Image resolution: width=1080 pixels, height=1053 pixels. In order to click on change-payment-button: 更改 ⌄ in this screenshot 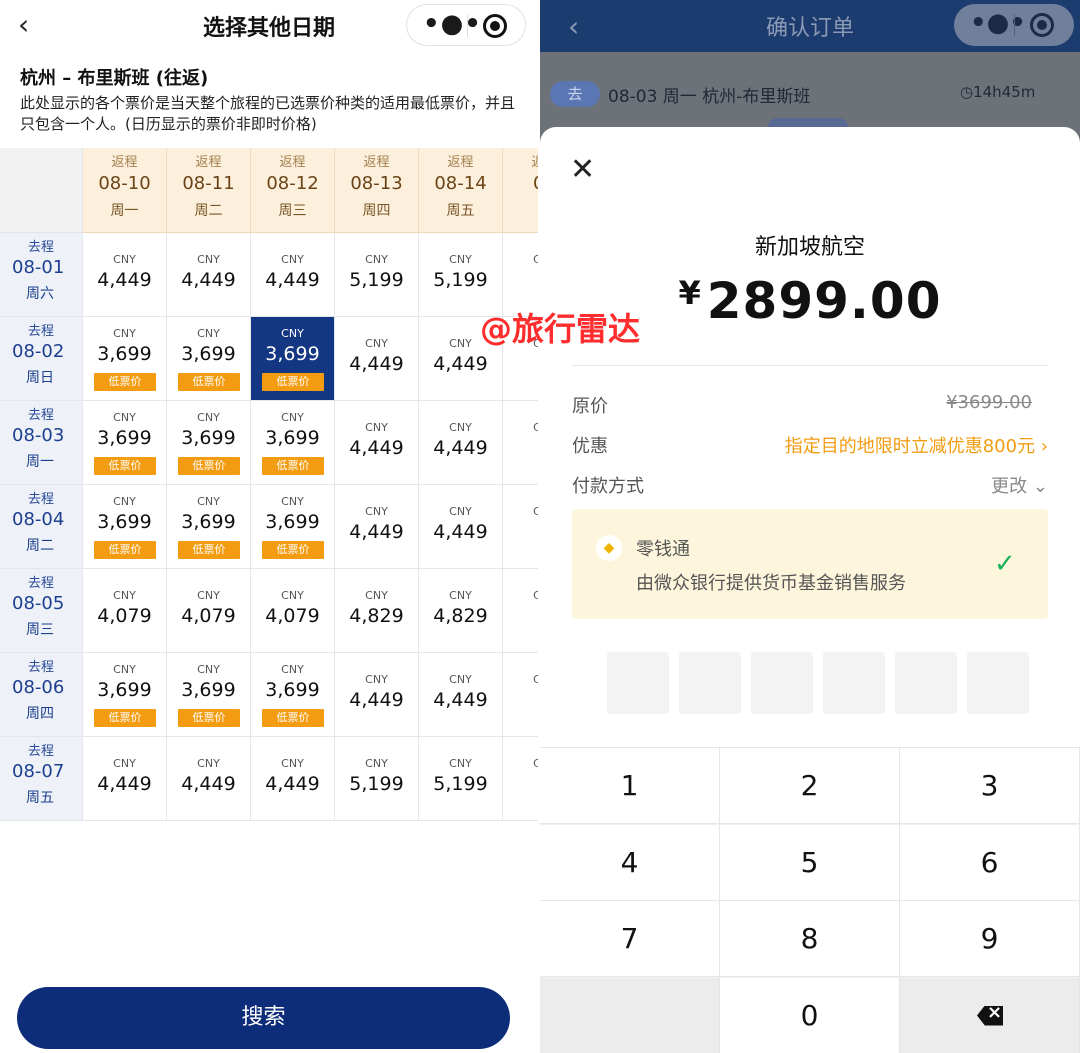, I will do `click(1019, 485)`.